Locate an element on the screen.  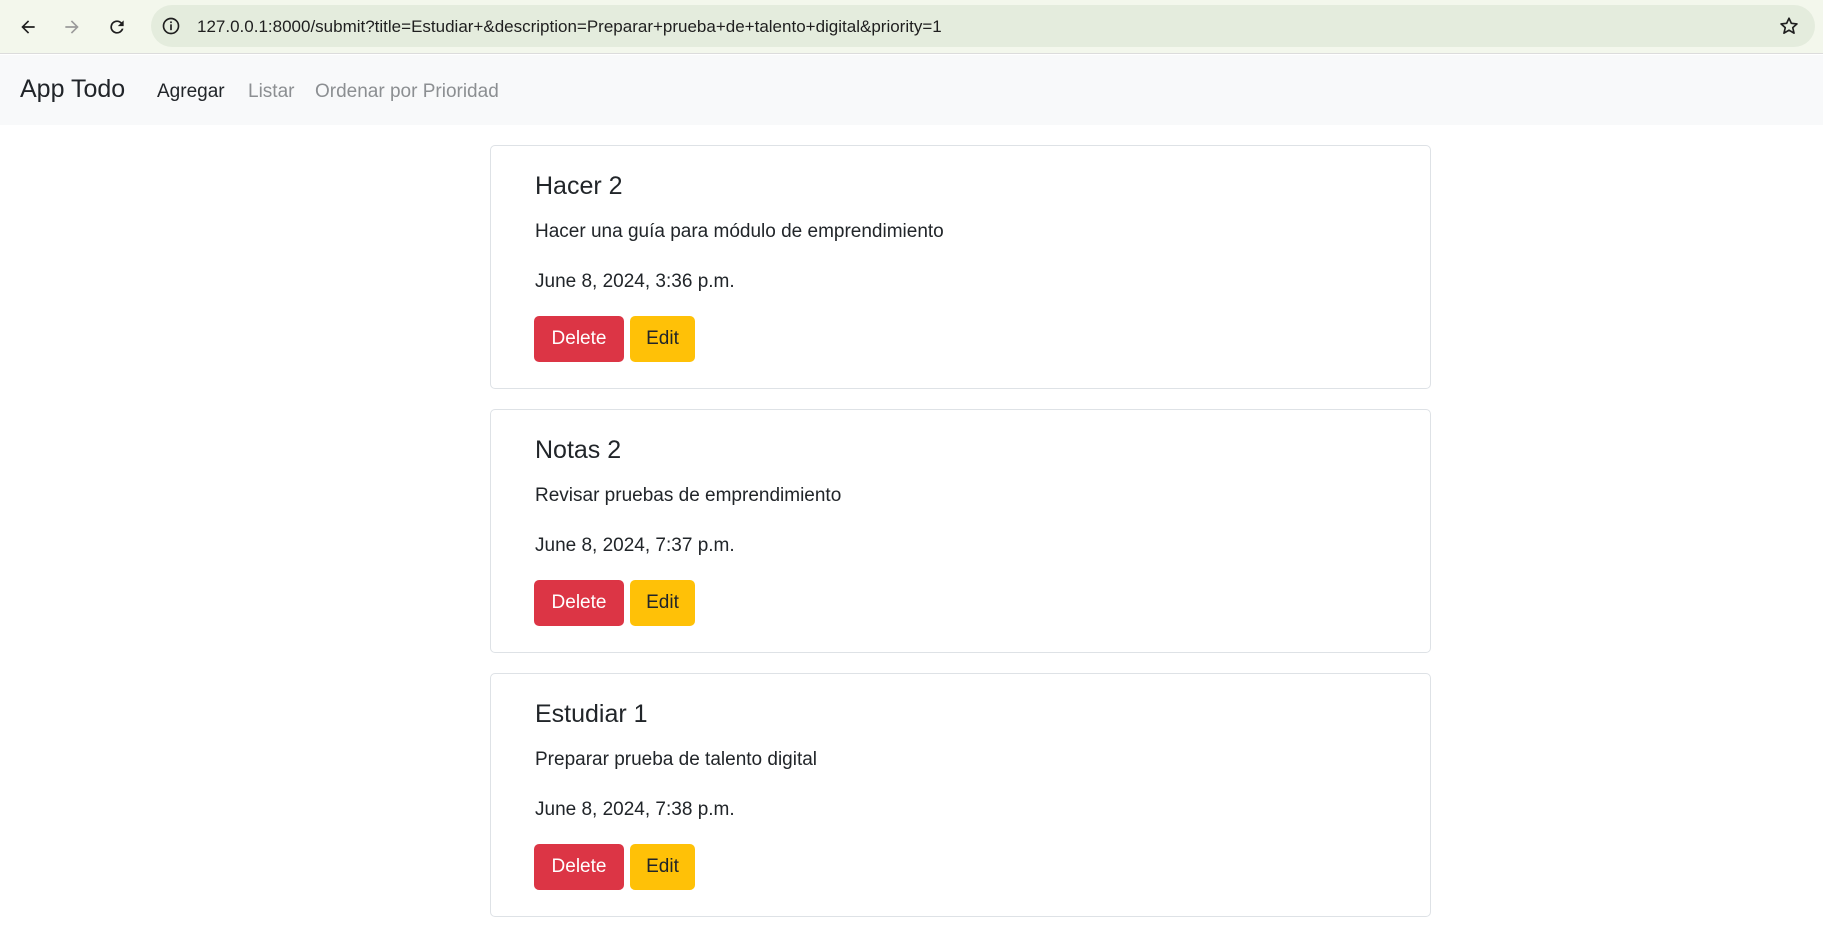
task-title: Notas 2 is located at coordinates (578, 450).